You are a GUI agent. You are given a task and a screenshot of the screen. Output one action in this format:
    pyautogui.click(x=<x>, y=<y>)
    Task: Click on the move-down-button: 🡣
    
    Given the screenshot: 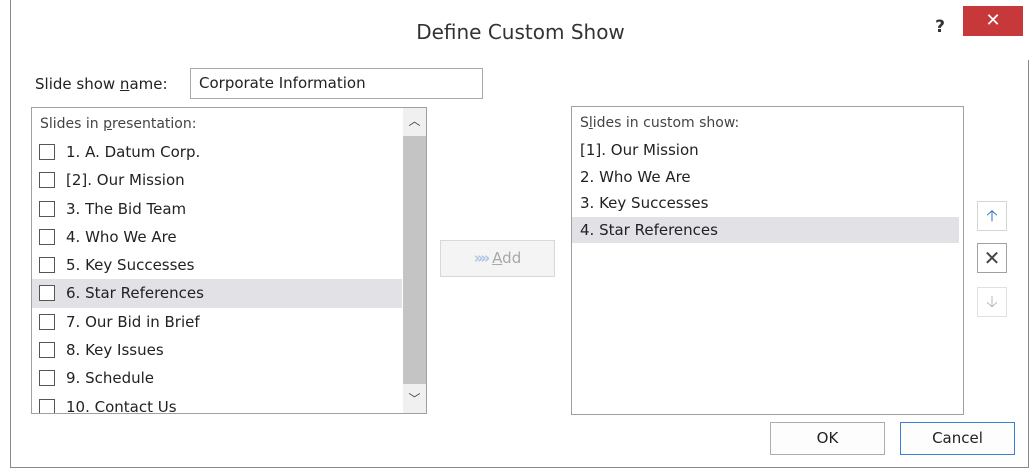 What is the action you would take?
    pyautogui.click(x=992, y=302)
    